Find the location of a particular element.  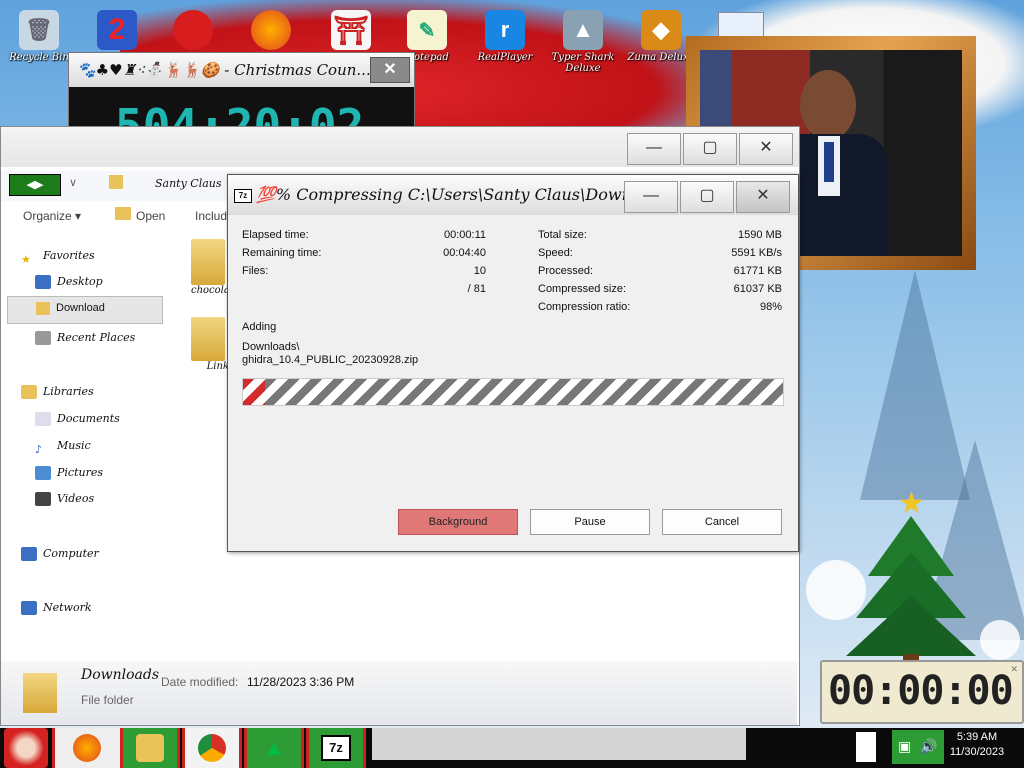

pause-button: Pause is located at coordinates (590, 522).